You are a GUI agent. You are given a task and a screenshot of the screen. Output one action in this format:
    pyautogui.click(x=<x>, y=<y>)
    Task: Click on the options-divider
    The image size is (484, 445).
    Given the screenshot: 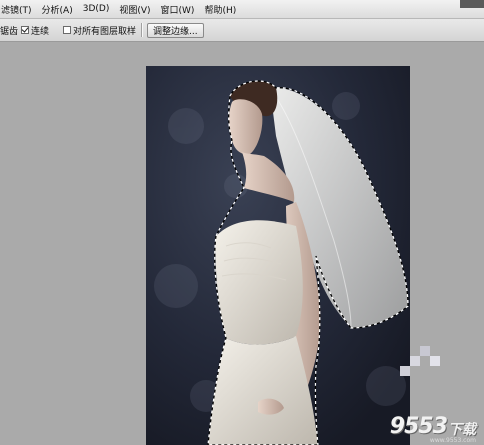 What is the action you would take?
    pyautogui.click(x=142, y=30)
    